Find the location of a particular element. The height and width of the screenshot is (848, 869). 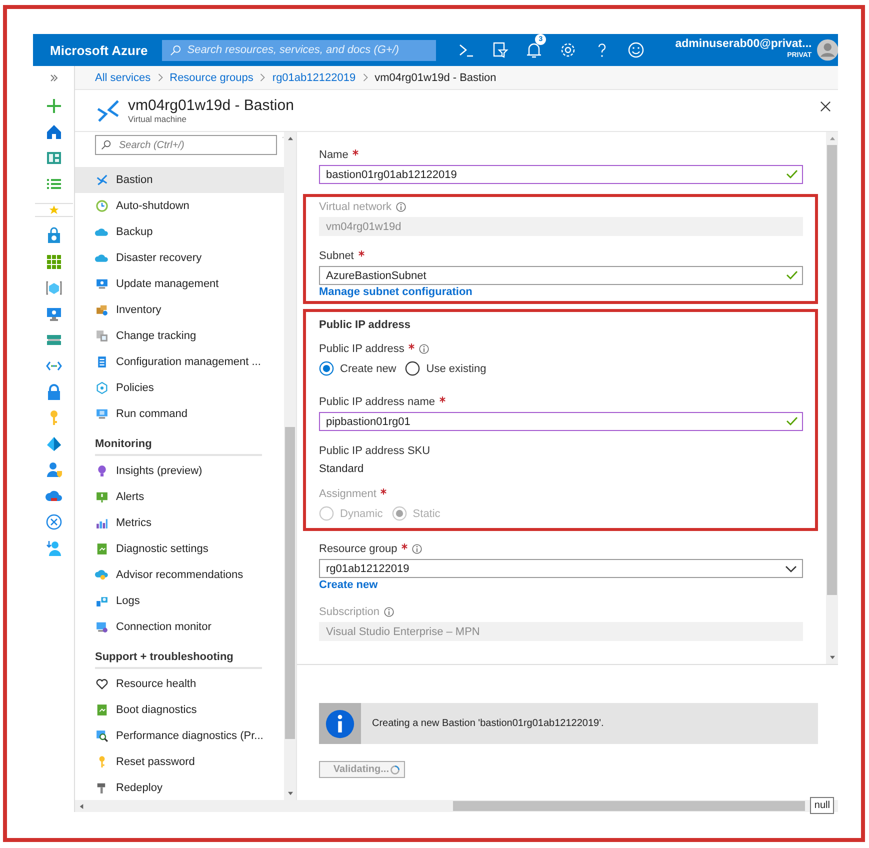

grid-icon is located at coordinates (53, 262).